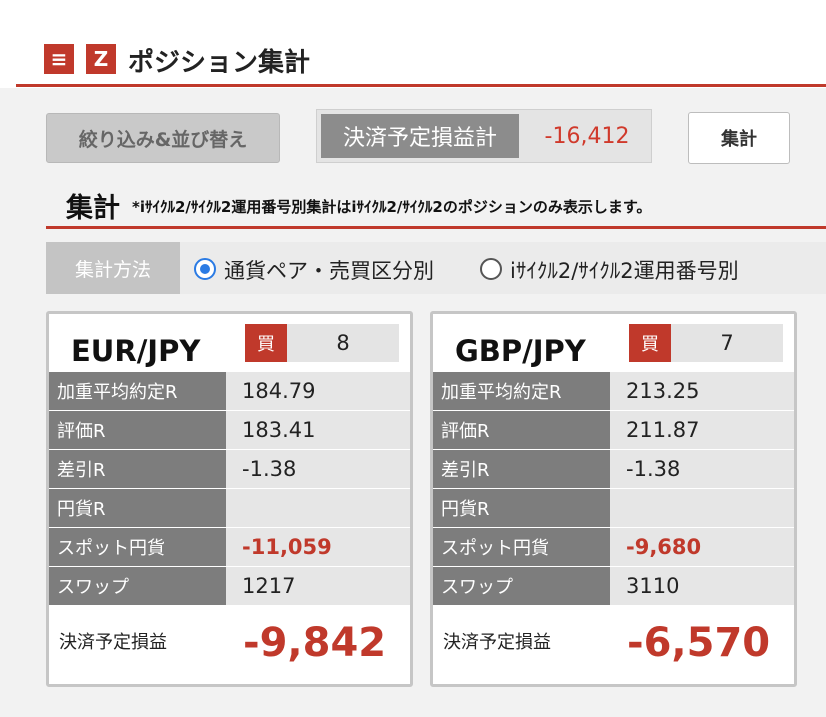 The height and width of the screenshot is (717, 826). What do you see at coordinates (702, 430) in the screenshot?
I see `row-value: 211.87` at bounding box center [702, 430].